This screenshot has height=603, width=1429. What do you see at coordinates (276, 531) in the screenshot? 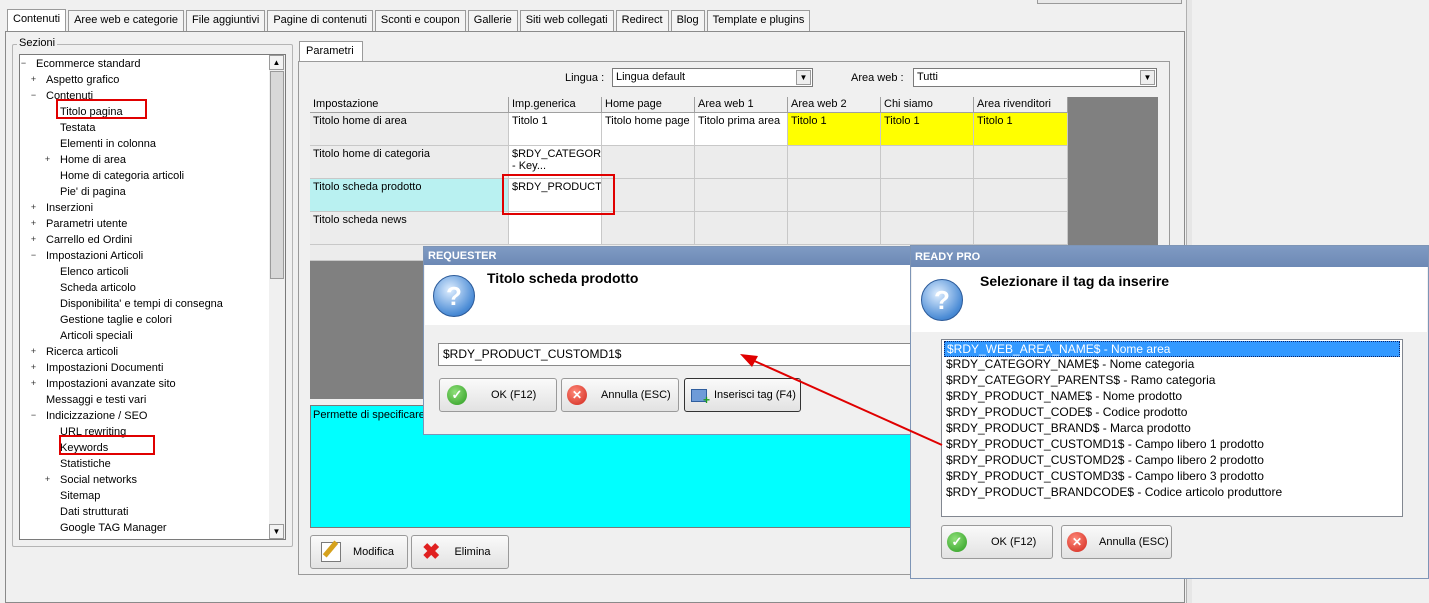
I see `scroll-down-button: ▼` at bounding box center [276, 531].